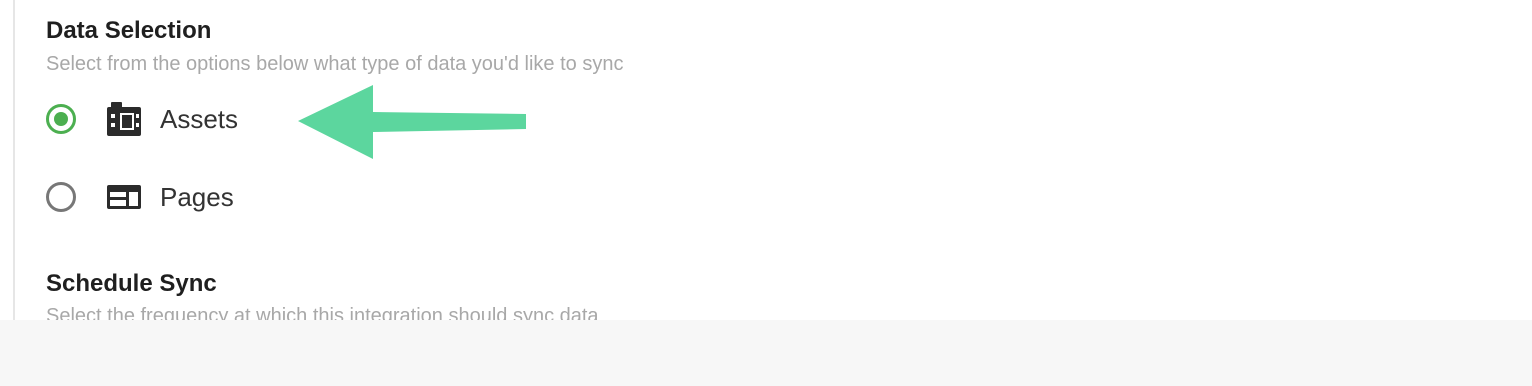 The width and height of the screenshot is (1532, 386). What do you see at coordinates (61, 119) in the screenshot?
I see `assets-radio` at bounding box center [61, 119].